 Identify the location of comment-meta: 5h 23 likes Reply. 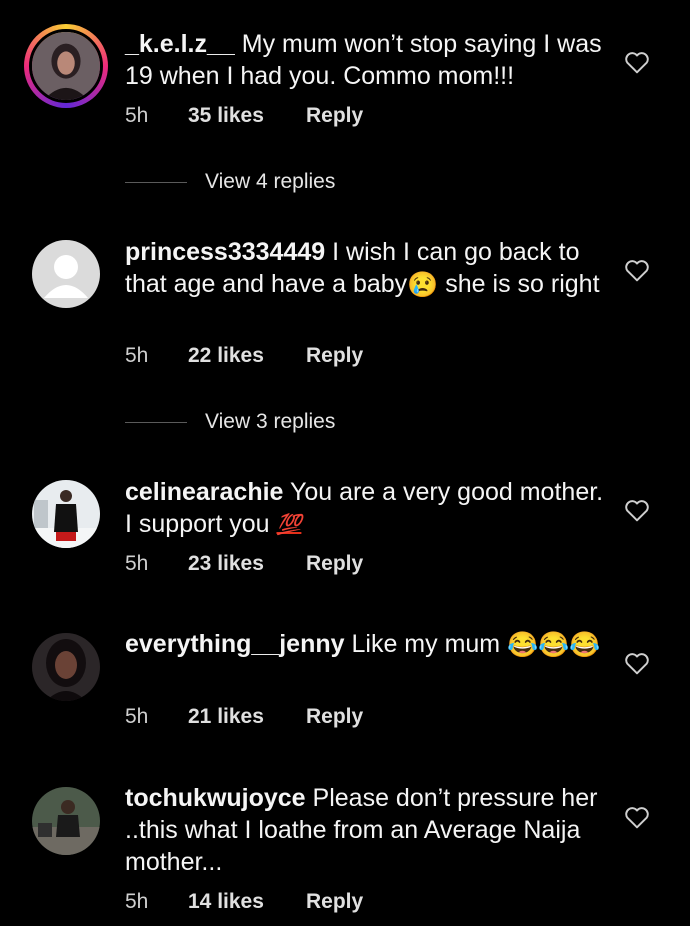
(244, 564).